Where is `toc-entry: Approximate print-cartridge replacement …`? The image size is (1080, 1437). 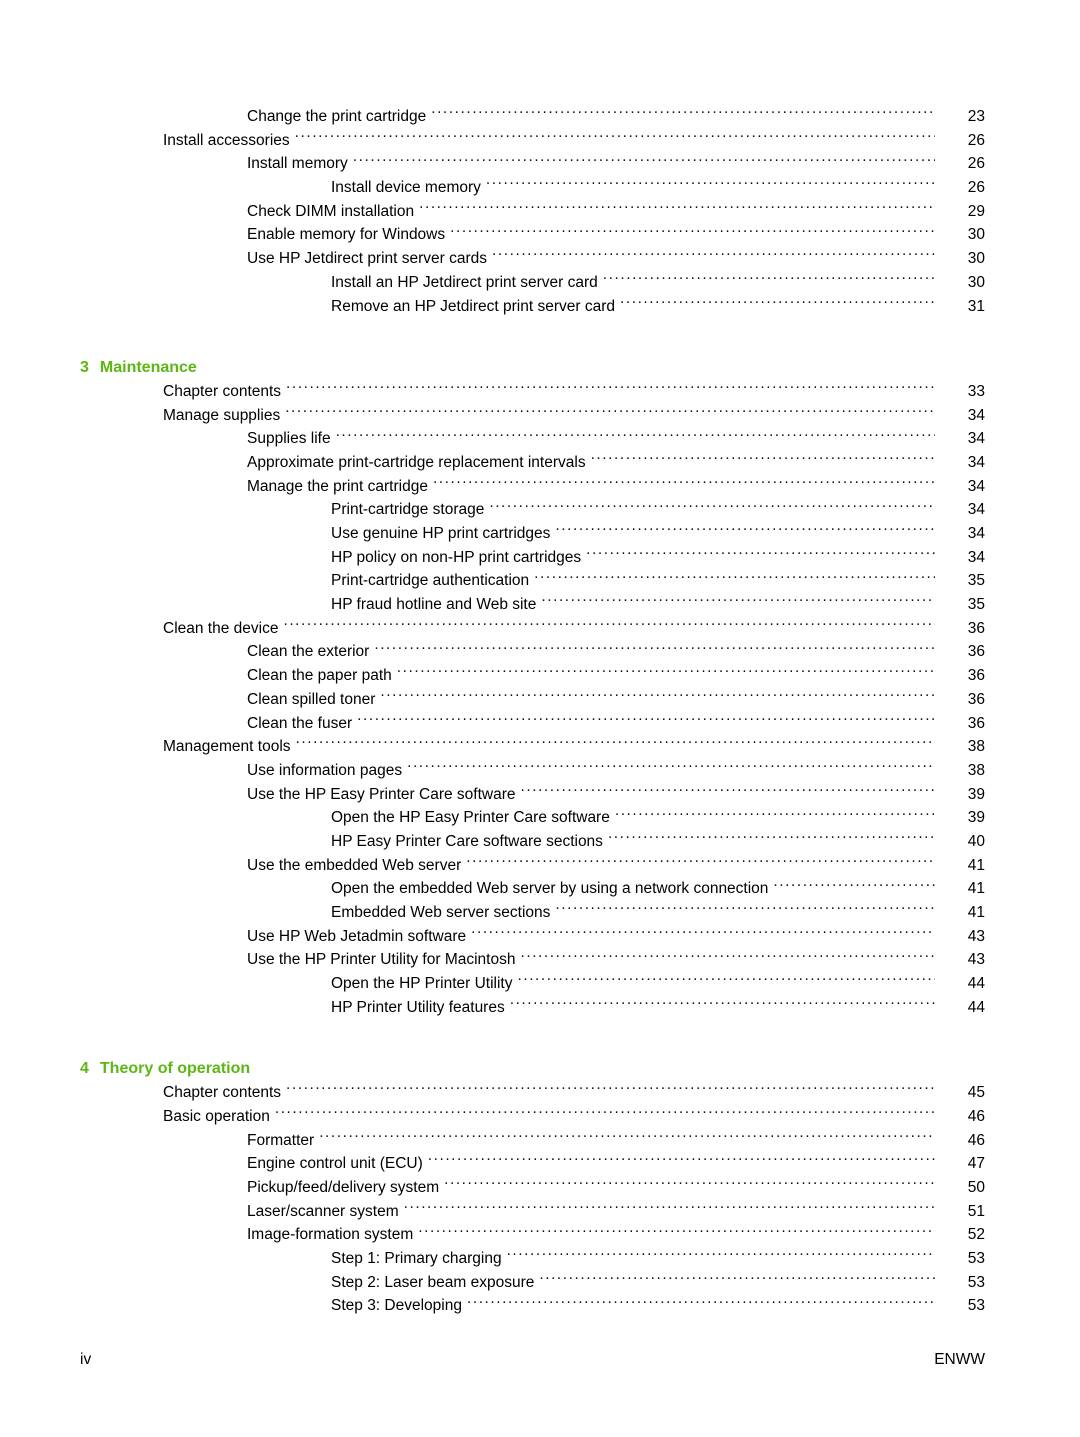 toc-entry: Approximate print-cartridge replacement … is located at coordinates (540, 463).